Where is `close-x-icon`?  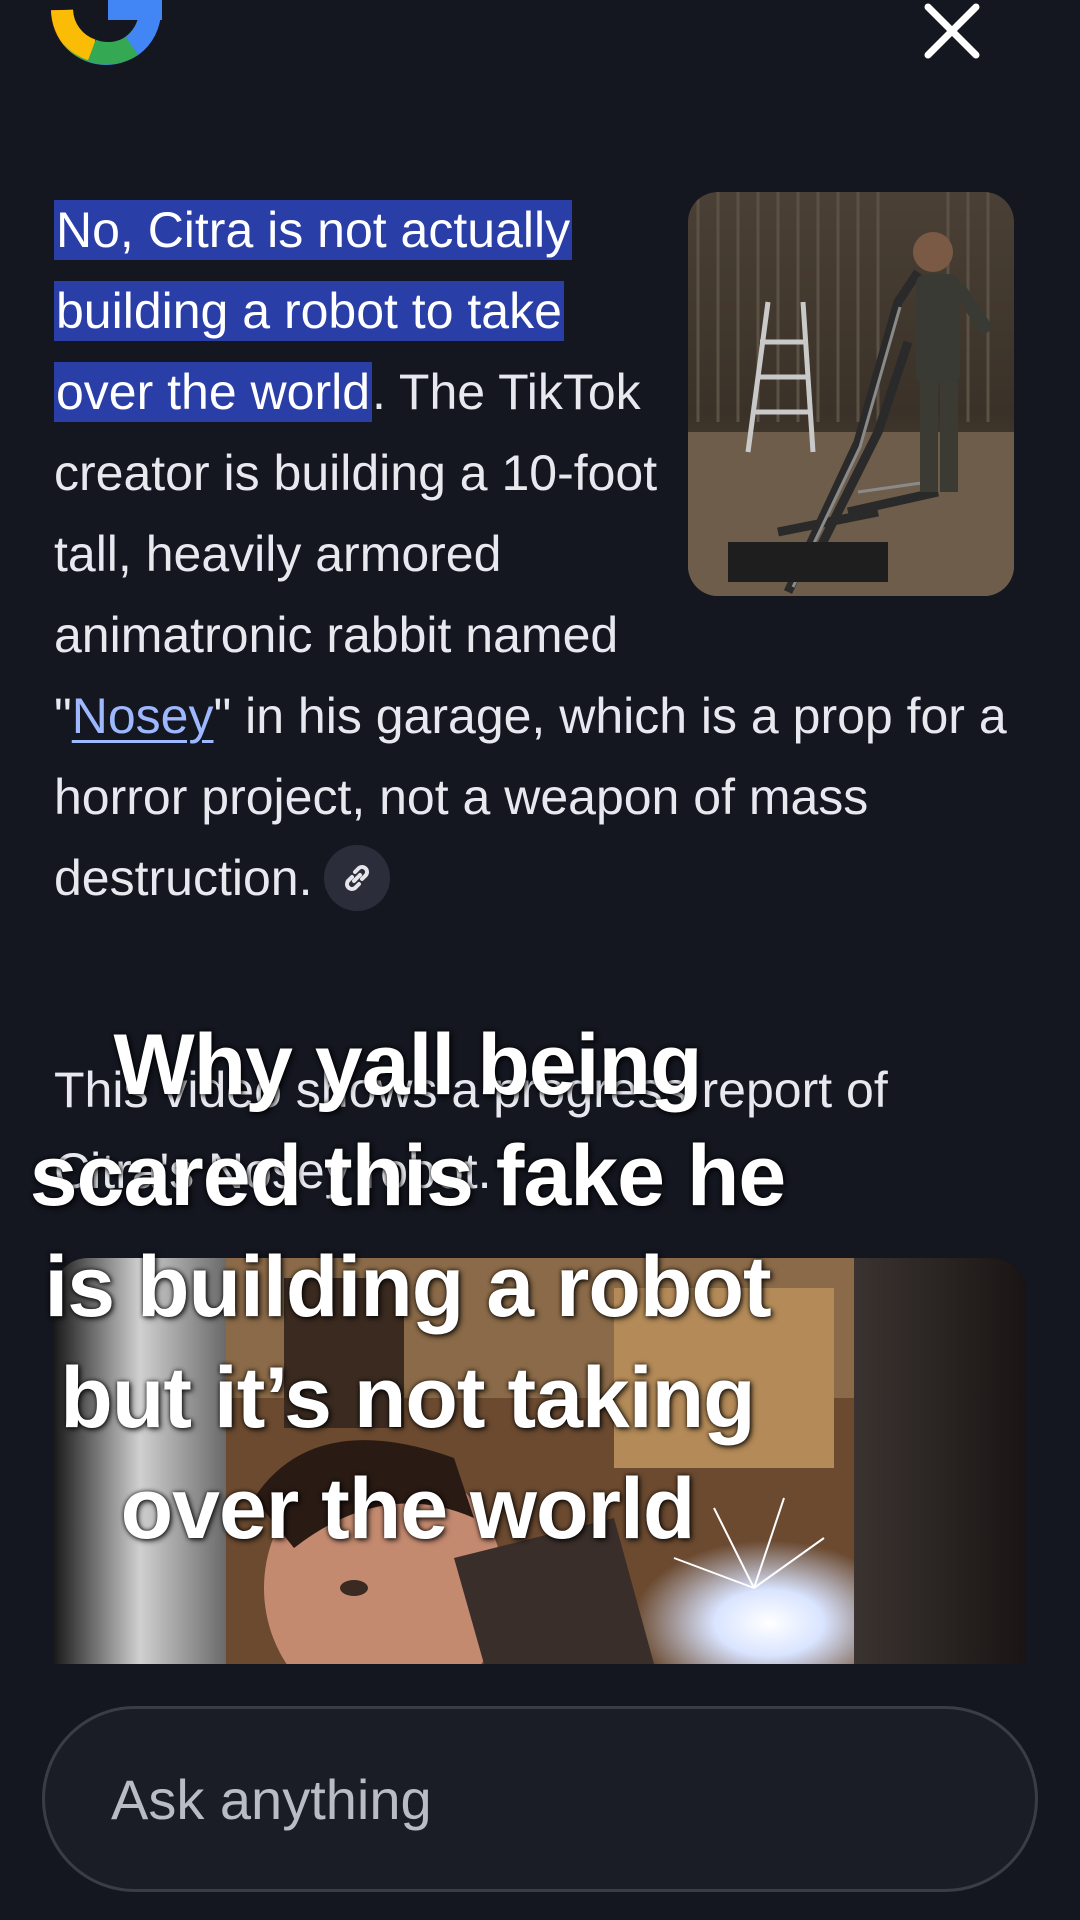
close-x-icon is located at coordinates (952, 31).